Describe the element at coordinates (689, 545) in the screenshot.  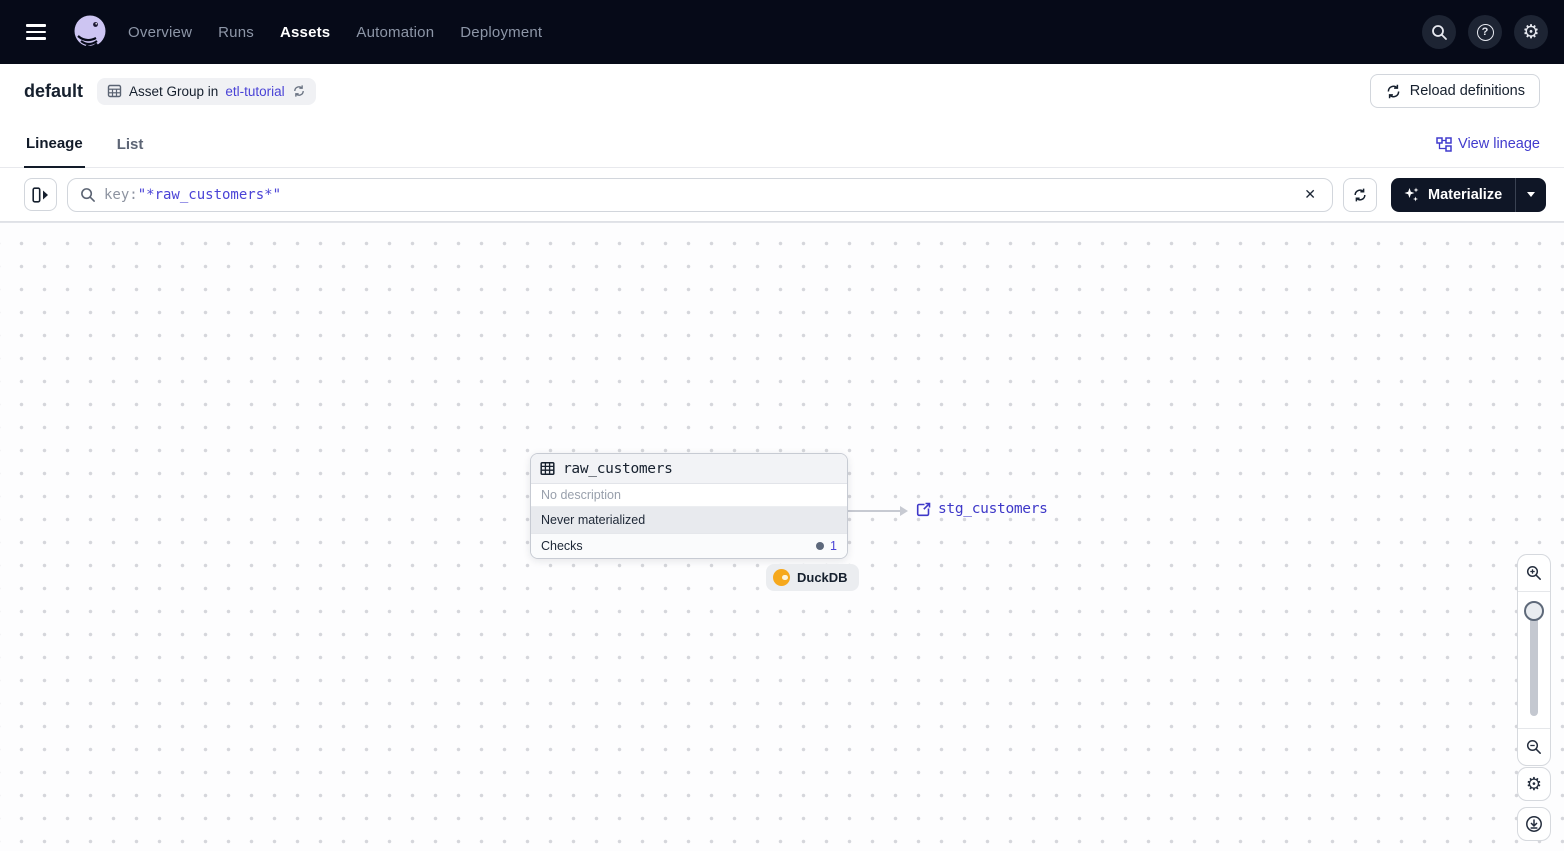
I see `asset-checks-row: Checks 1` at that location.